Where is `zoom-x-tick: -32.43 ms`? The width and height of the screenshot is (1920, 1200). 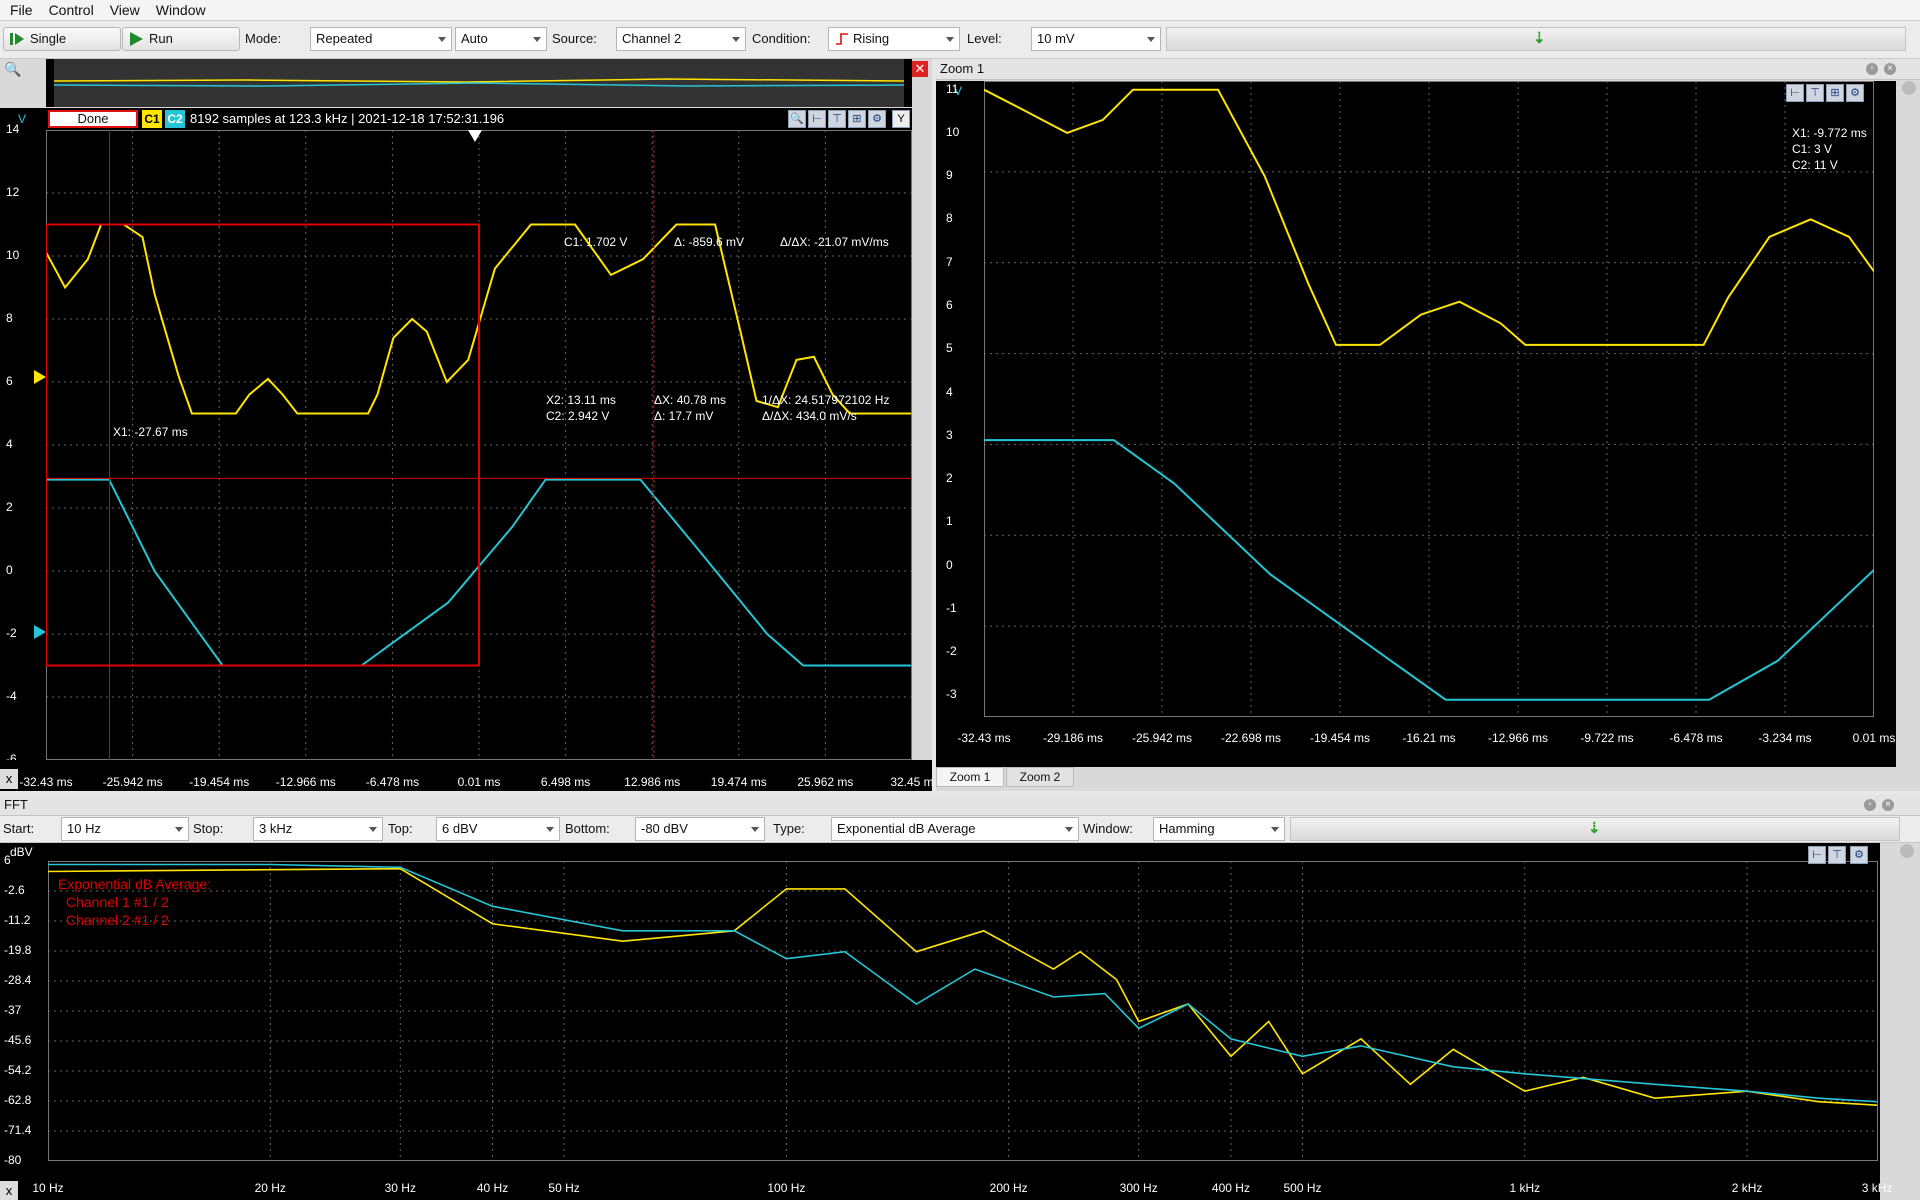 zoom-x-tick: -32.43 ms is located at coordinates (984, 738).